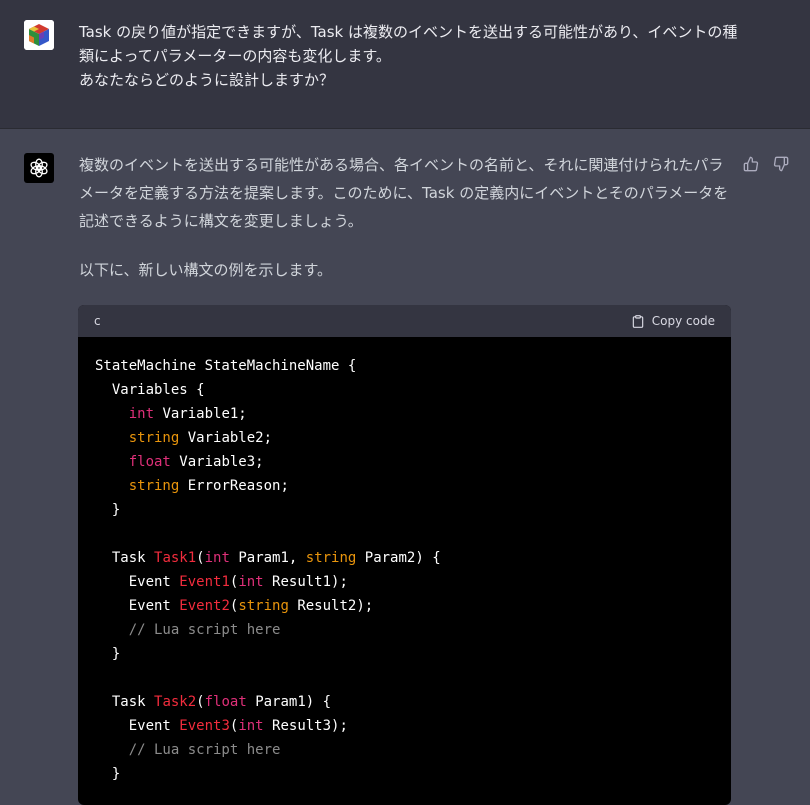 The width and height of the screenshot is (810, 805). I want to click on code-token: Variable3;, so click(217, 462).